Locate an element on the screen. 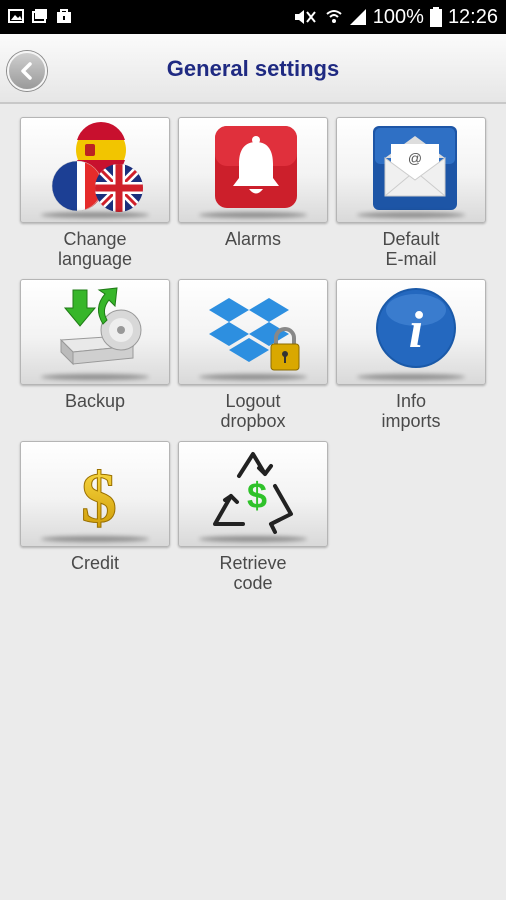  logout-dropbox-tile: Logout dropbox is located at coordinates (253, 355).